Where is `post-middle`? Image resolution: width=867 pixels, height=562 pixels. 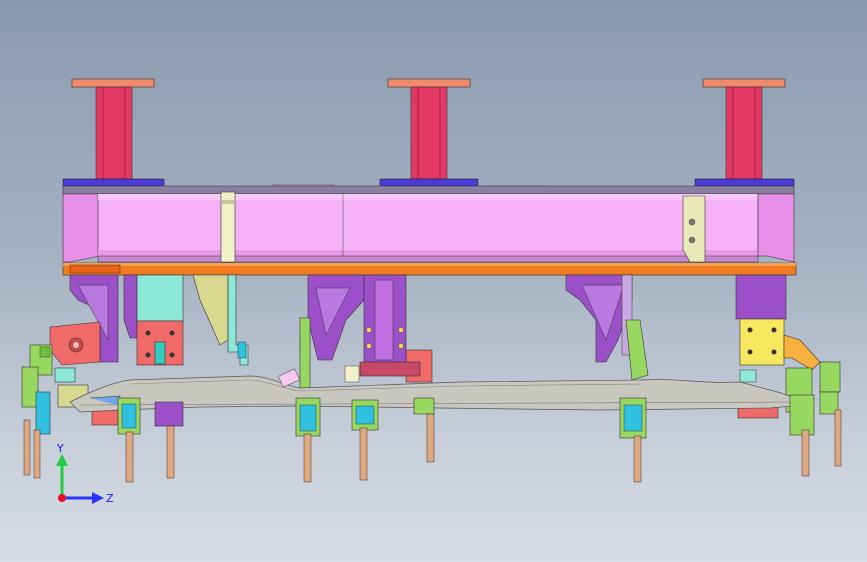 post-middle is located at coordinates (429, 129).